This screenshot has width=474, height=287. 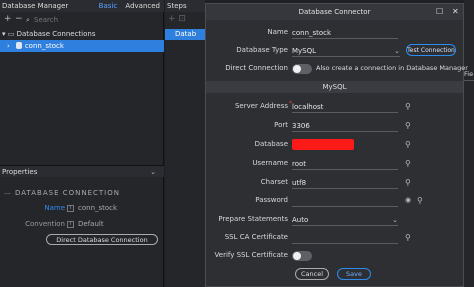 I want to click on chevron-down-icon: ▾, so click(x=4, y=34).